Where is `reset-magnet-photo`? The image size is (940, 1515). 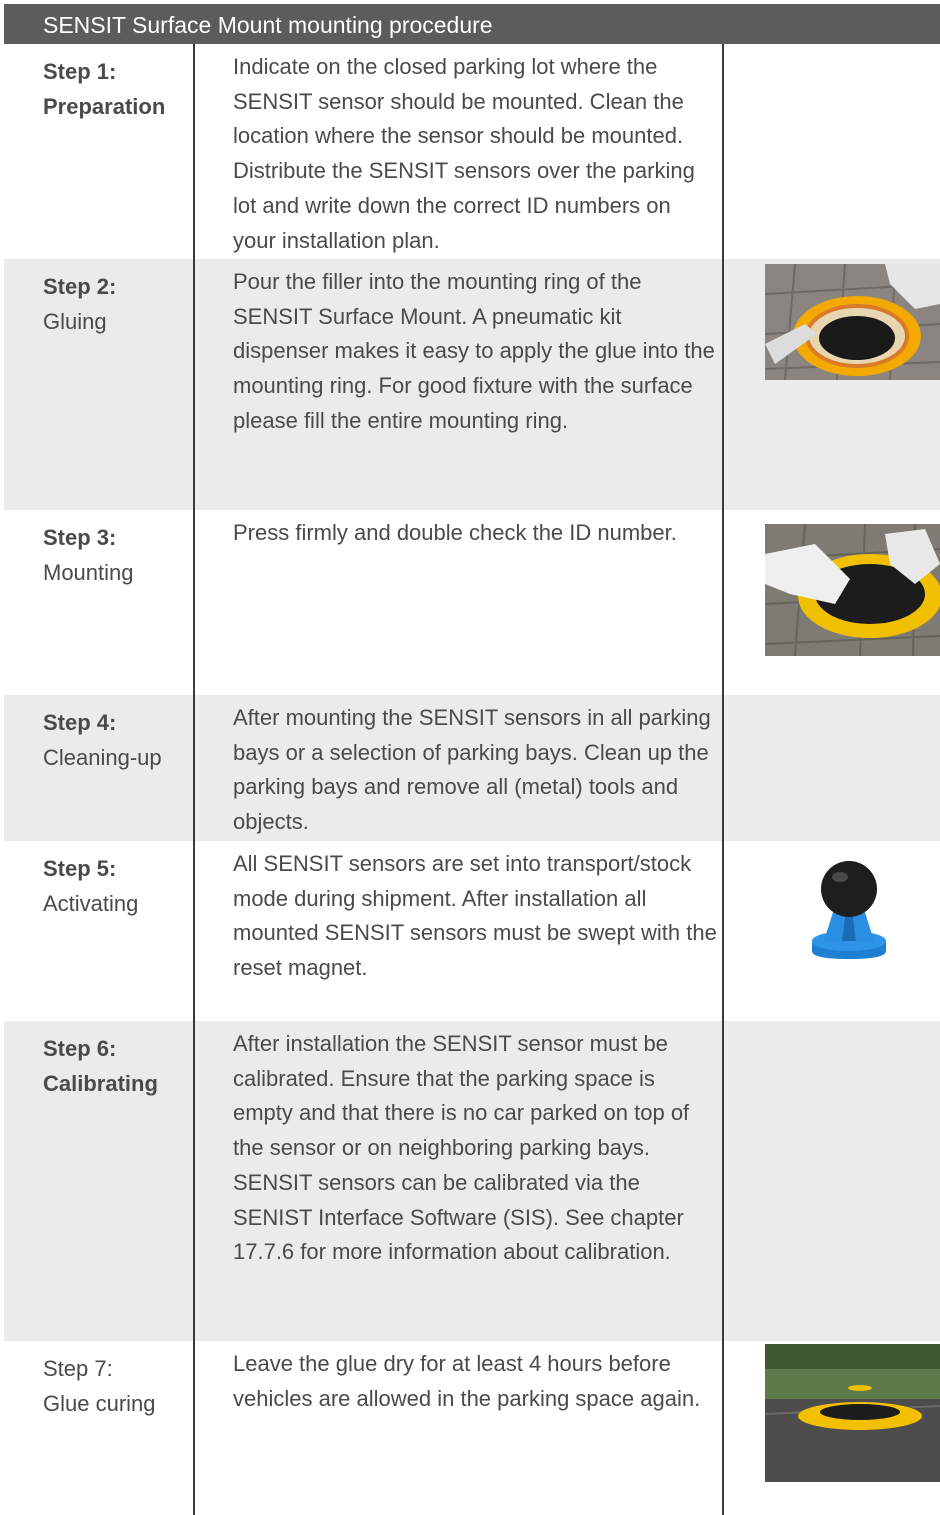 reset-magnet-photo is located at coordinates (849, 906).